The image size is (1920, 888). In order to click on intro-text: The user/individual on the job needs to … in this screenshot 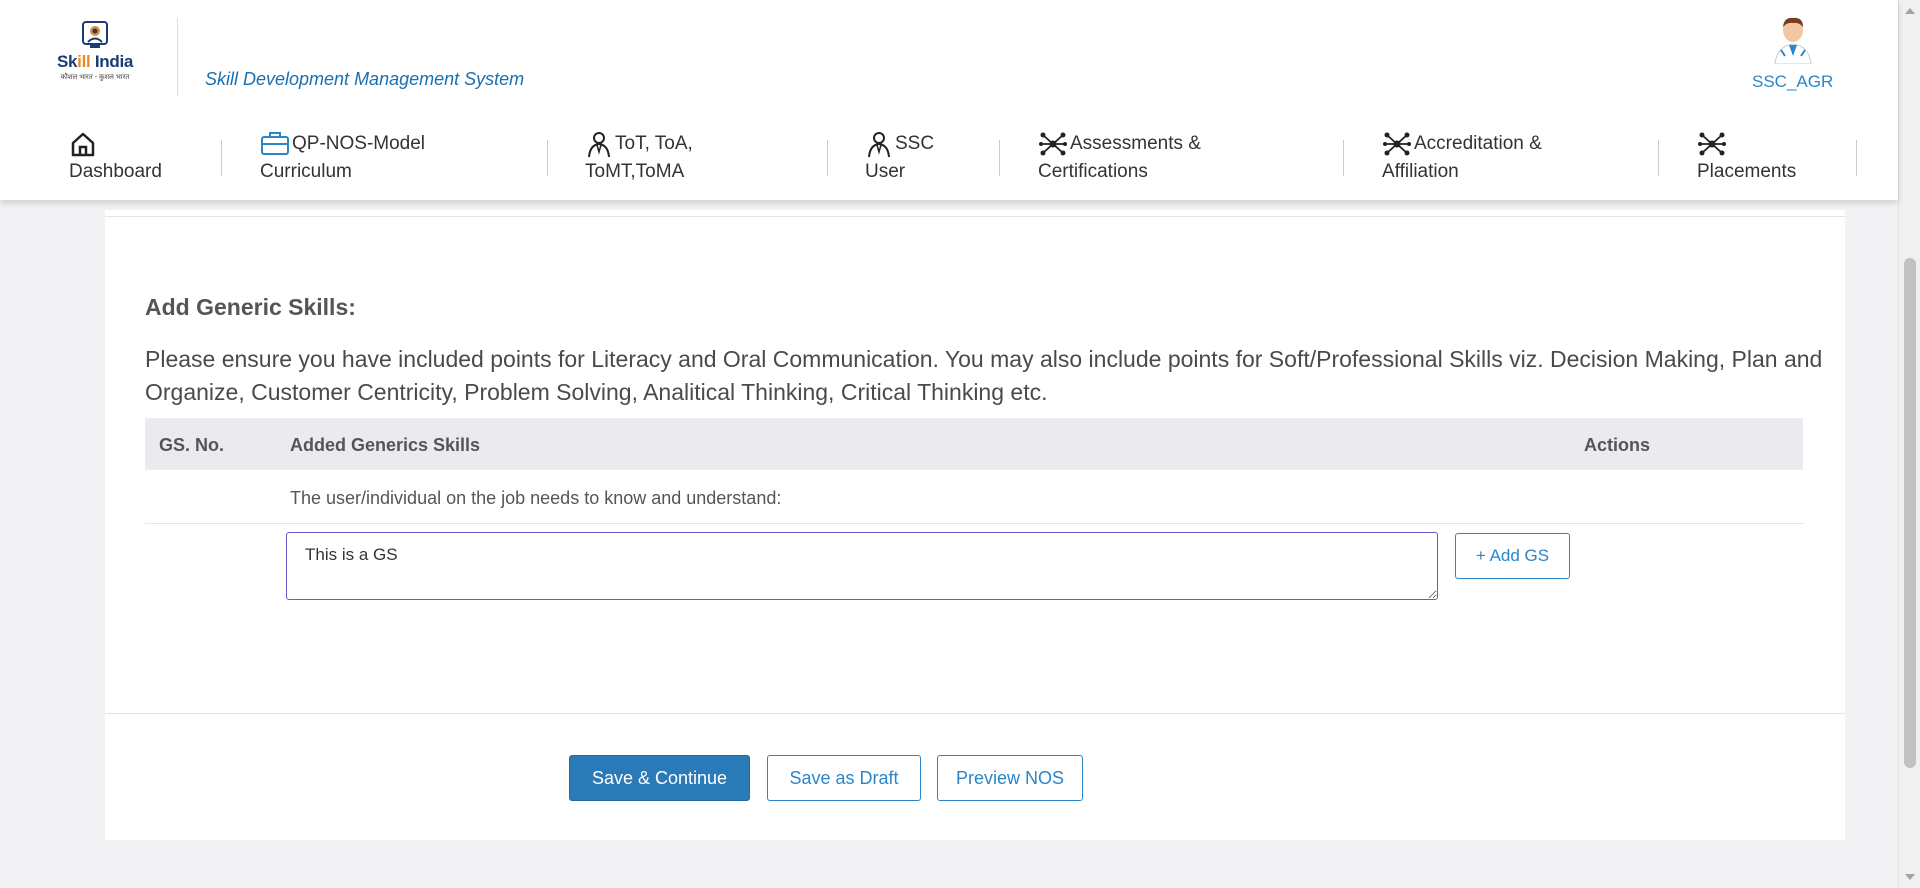, I will do `click(536, 498)`.